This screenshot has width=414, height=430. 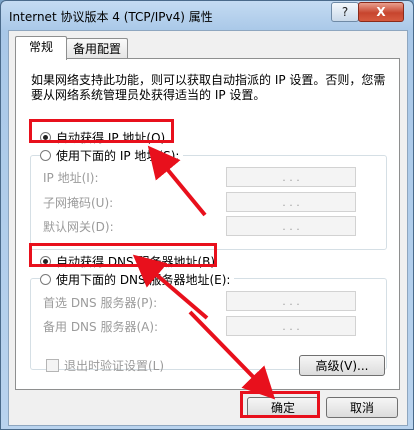 I want to click on highlight-auto-dns, so click(x=123, y=255).